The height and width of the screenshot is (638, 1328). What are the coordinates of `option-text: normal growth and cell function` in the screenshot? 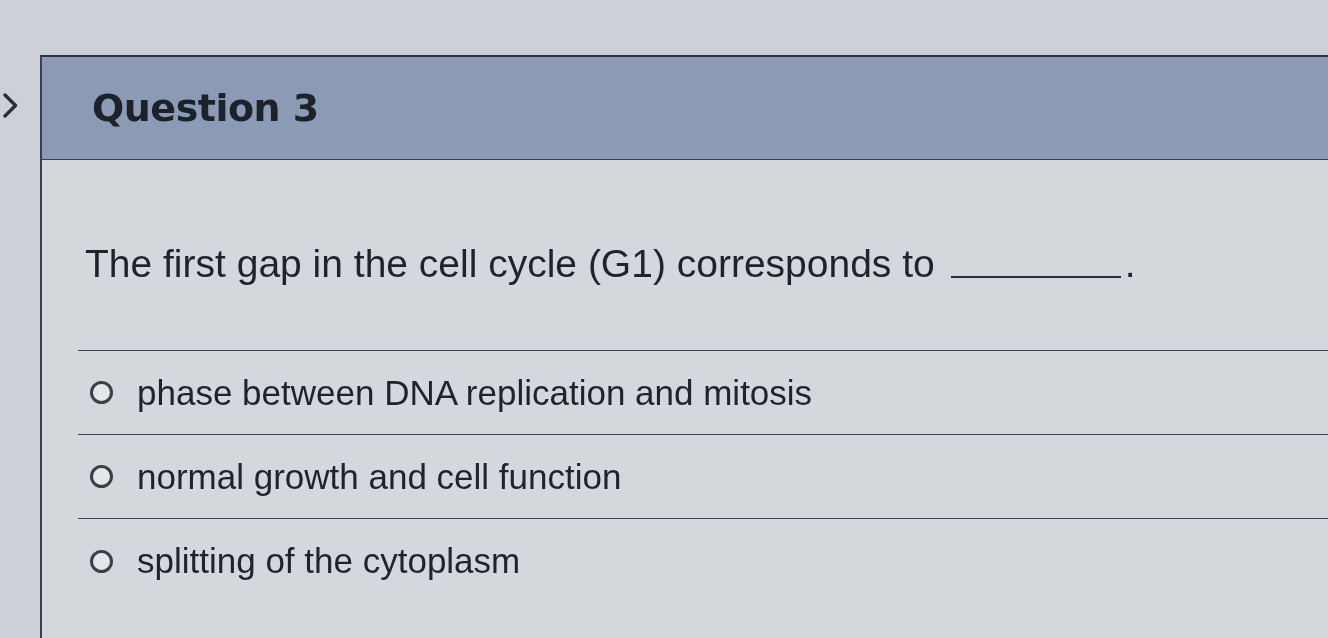 It's located at (379, 476).